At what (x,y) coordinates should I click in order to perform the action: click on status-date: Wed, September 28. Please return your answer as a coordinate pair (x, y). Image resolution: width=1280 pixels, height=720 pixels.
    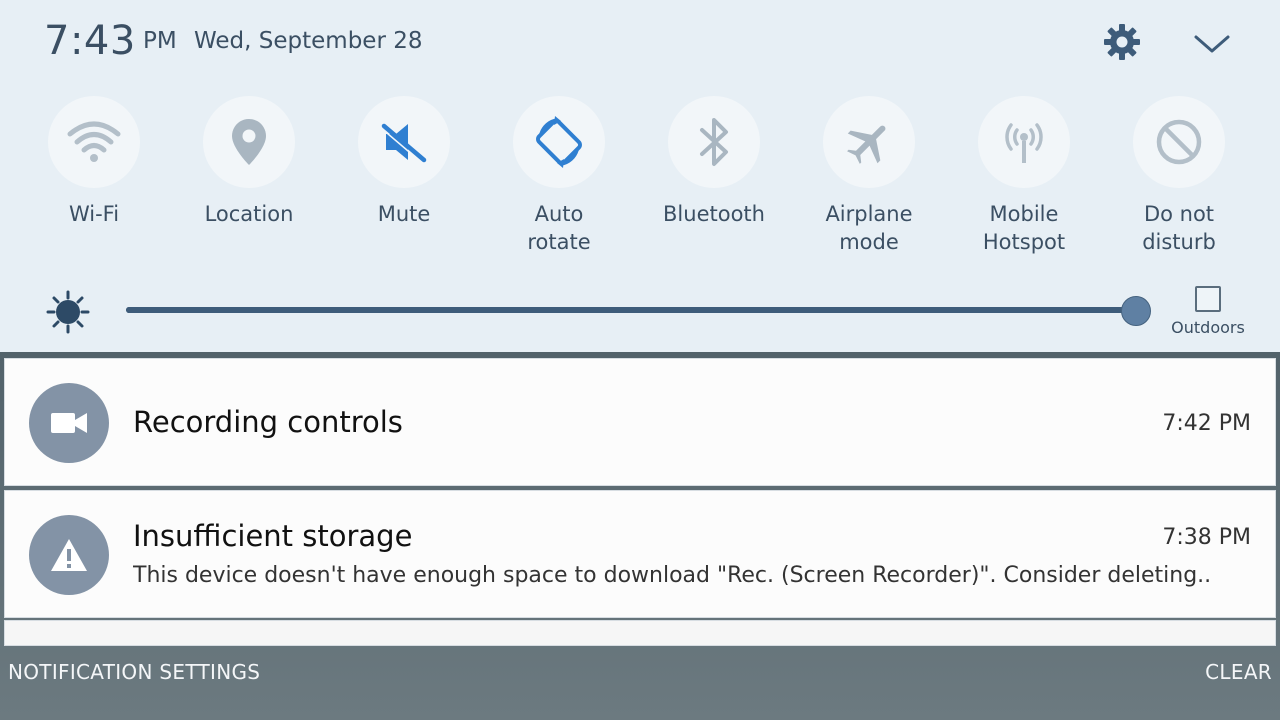
    Looking at the image, I should click on (308, 41).